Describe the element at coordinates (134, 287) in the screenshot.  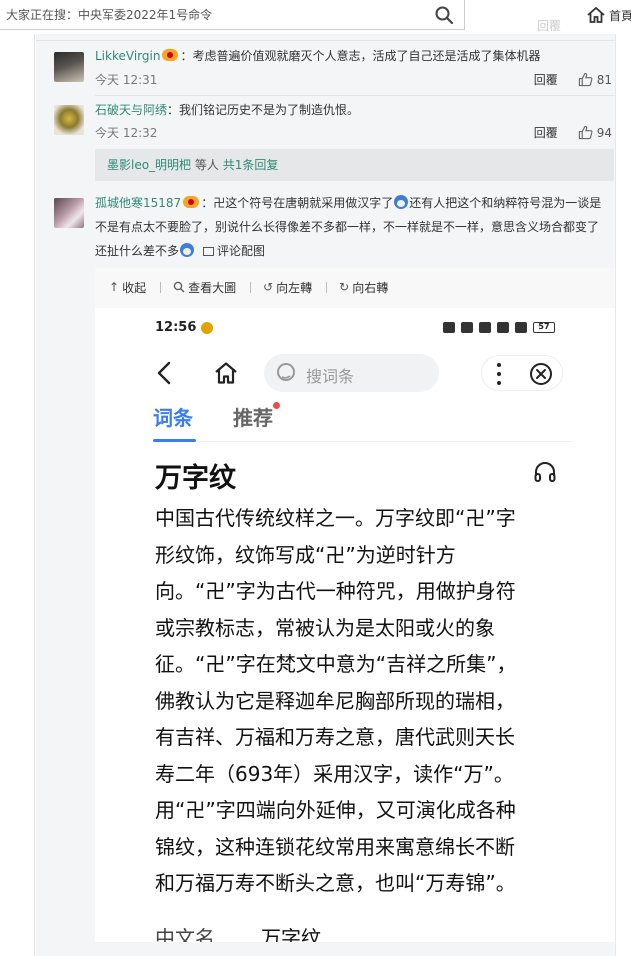
I see `collapse-label: 收起` at that location.